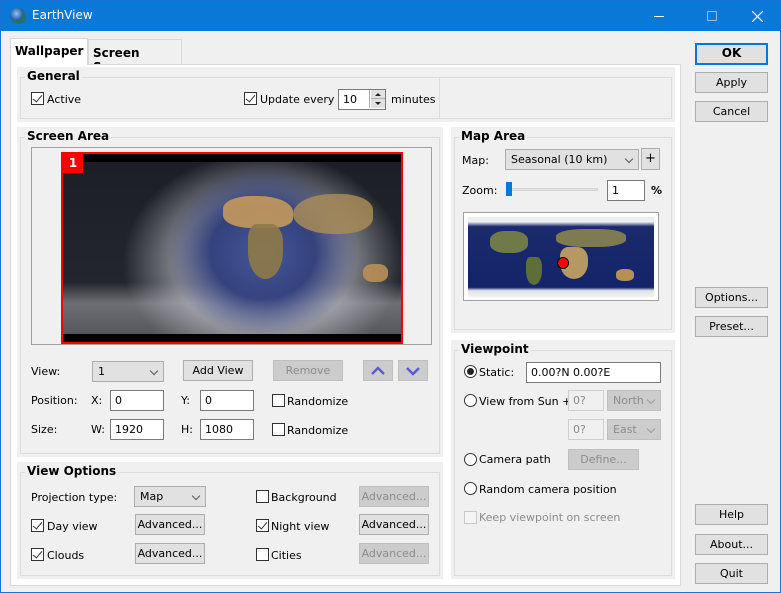  I want to click on maximize-button, so click(712, 16).